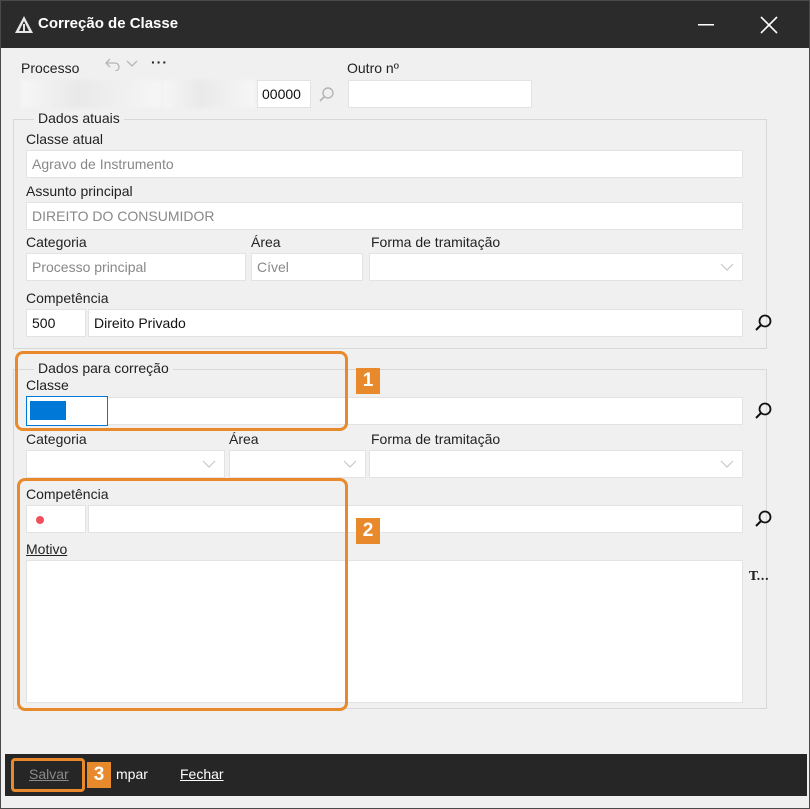 Image resolution: width=810 pixels, height=809 pixels. I want to click on area-atual-field: Cível, so click(307, 267).